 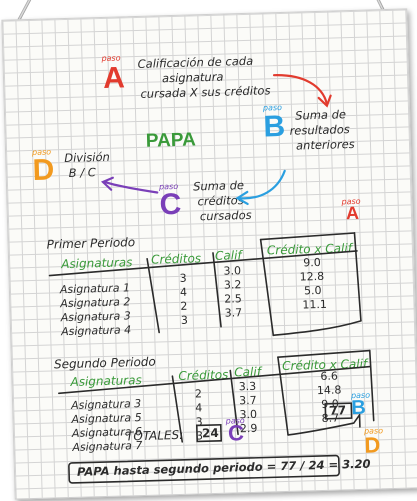 What do you see at coordinates (154, 435) in the screenshot?
I see `totals-label: TOTALES:` at bounding box center [154, 435].